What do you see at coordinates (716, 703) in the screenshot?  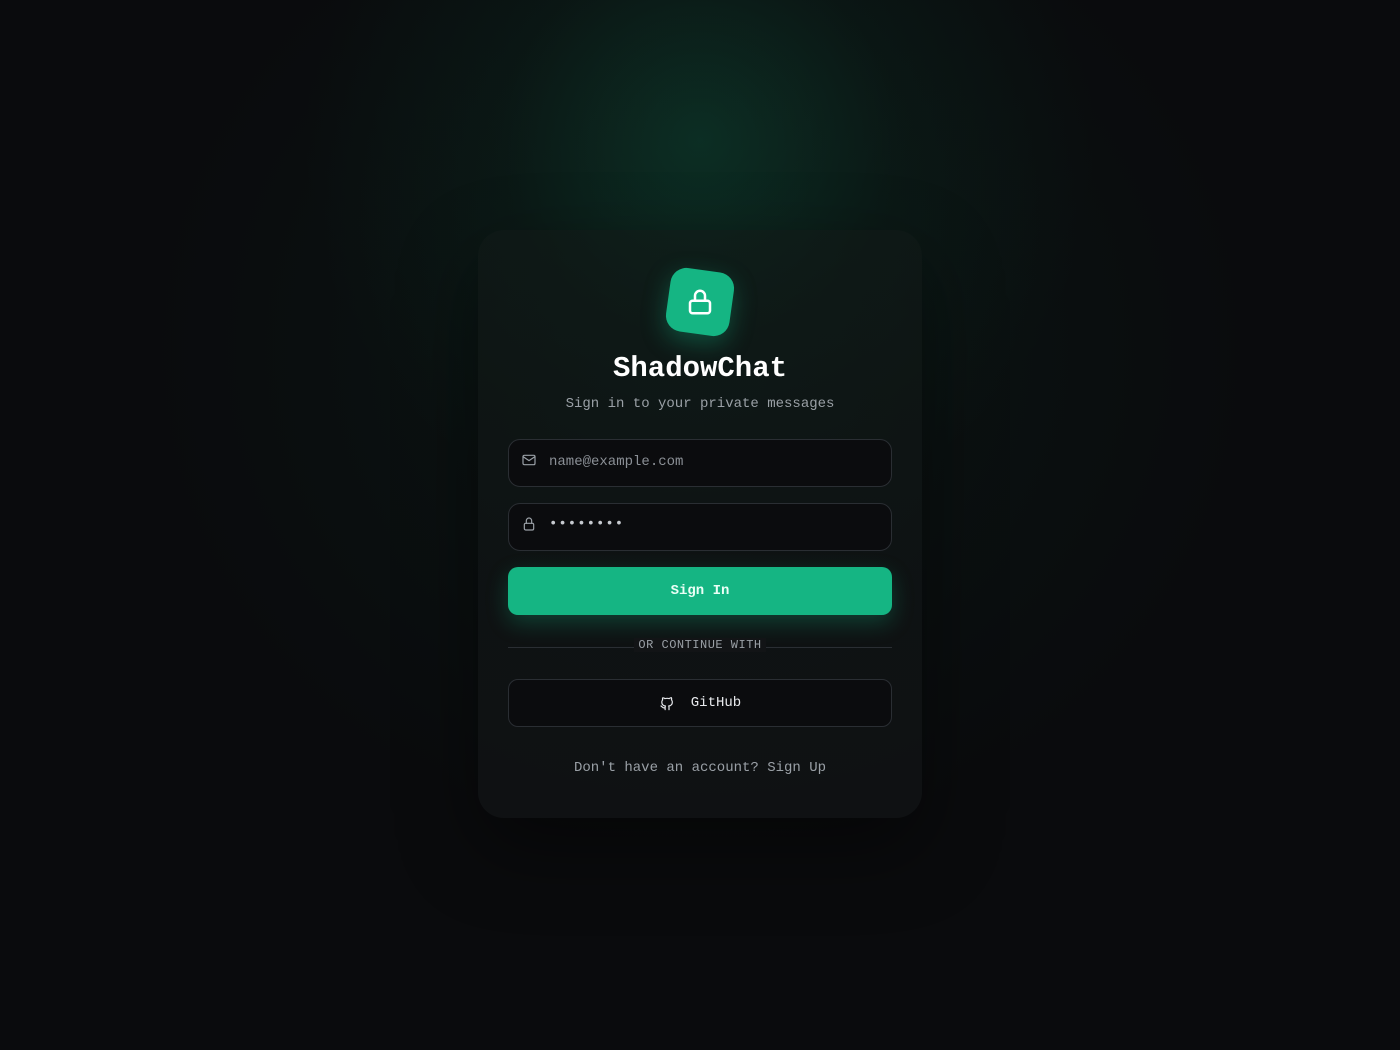 I see `github-label: GitHub` at bounding box center [716, 703].